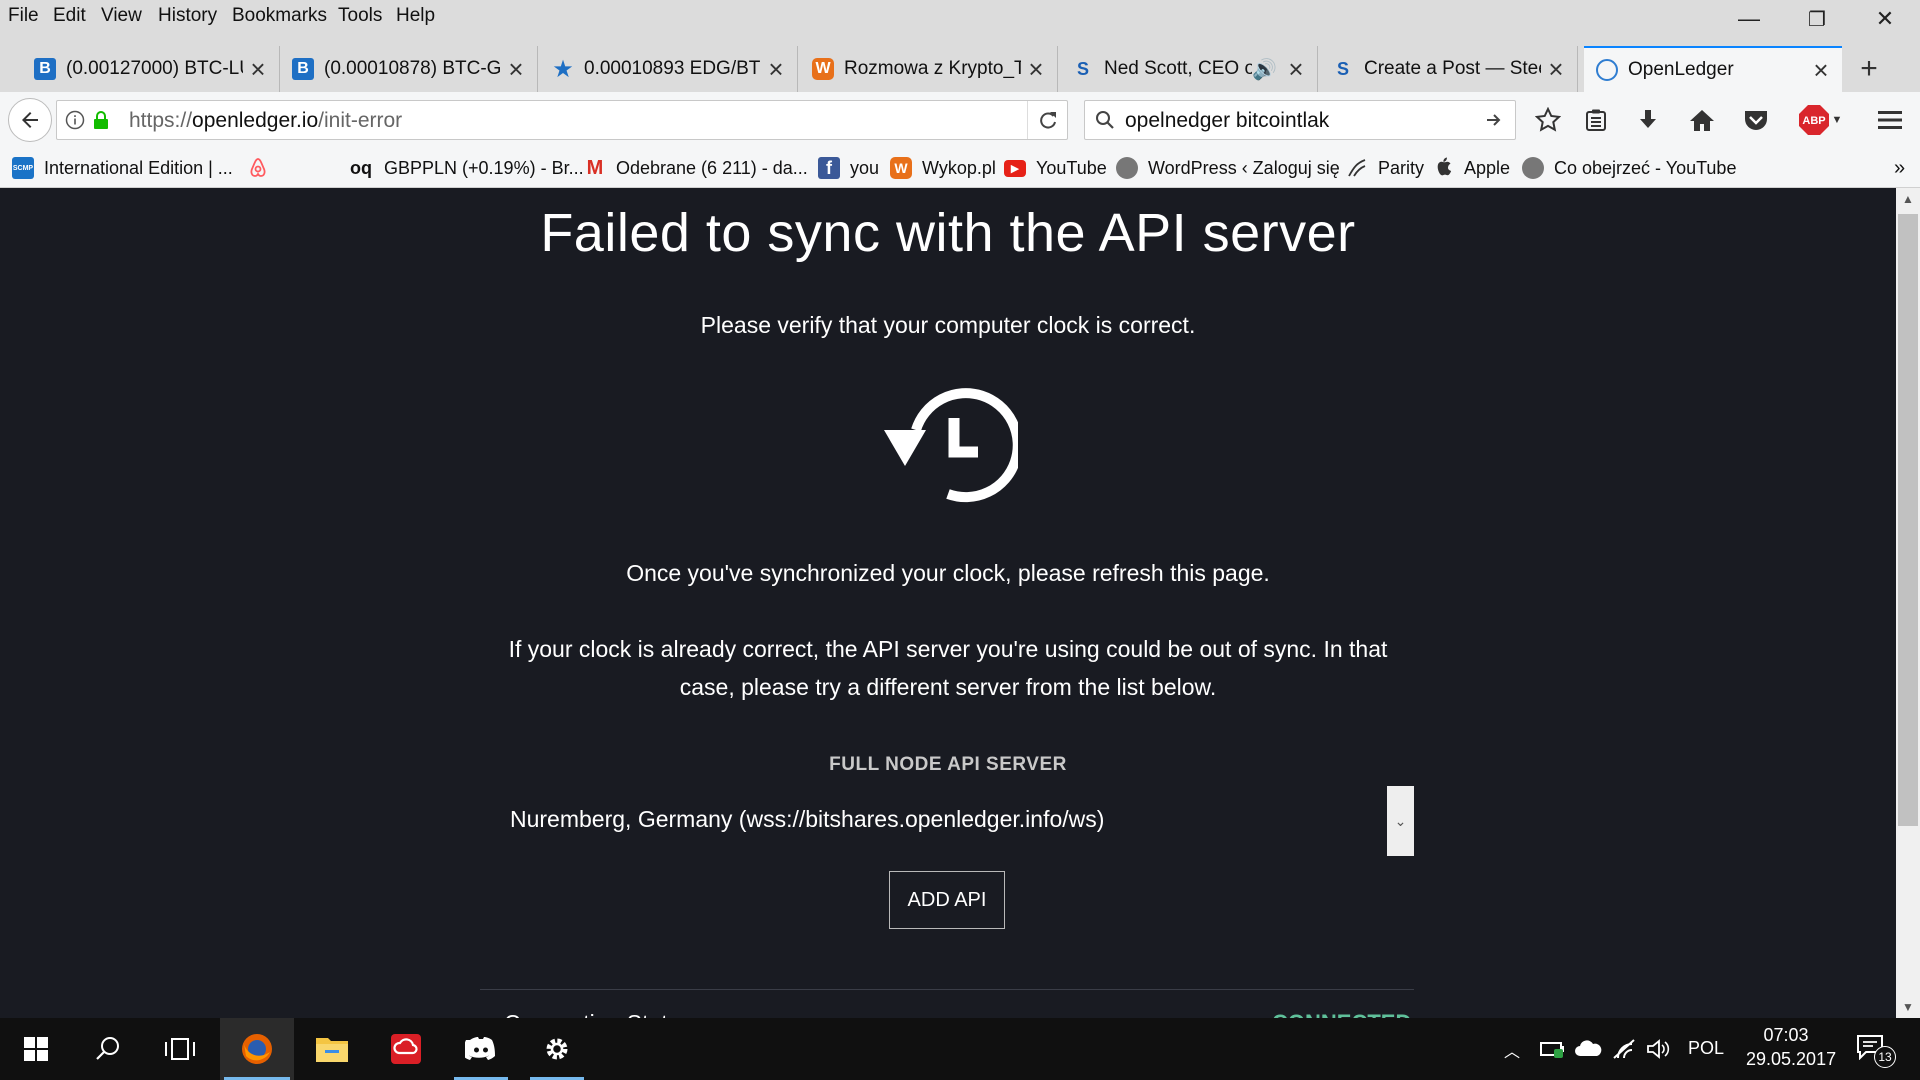 The height and width of the screenshot is (1080, 1920). What do you see at coordinates (303, 69) in the screenshot?
I see `bittrex-favicon-icon: B` at bounding box center [303, 69].